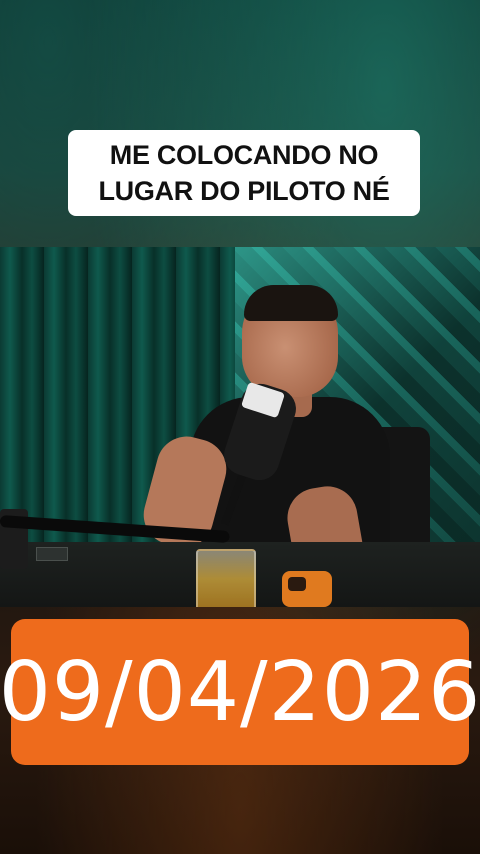  Describe the element at coordinates (291, 303) in the screenshot. I see `person-hair` at that location.